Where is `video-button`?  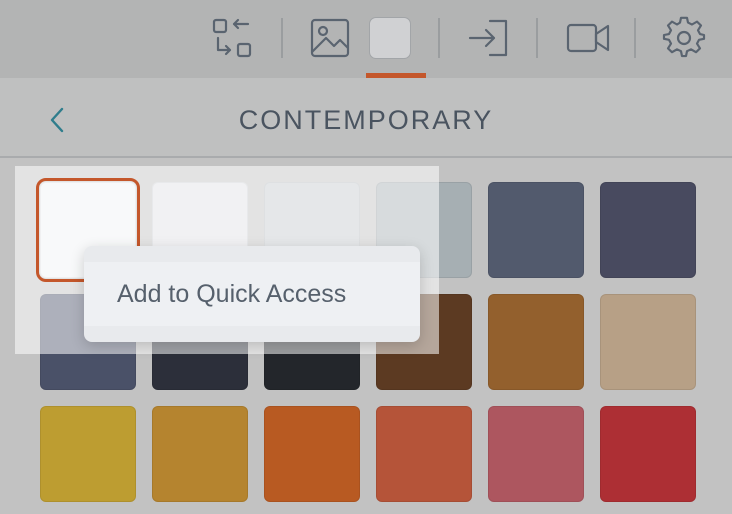 video-button is located at coordinates (588, 38).